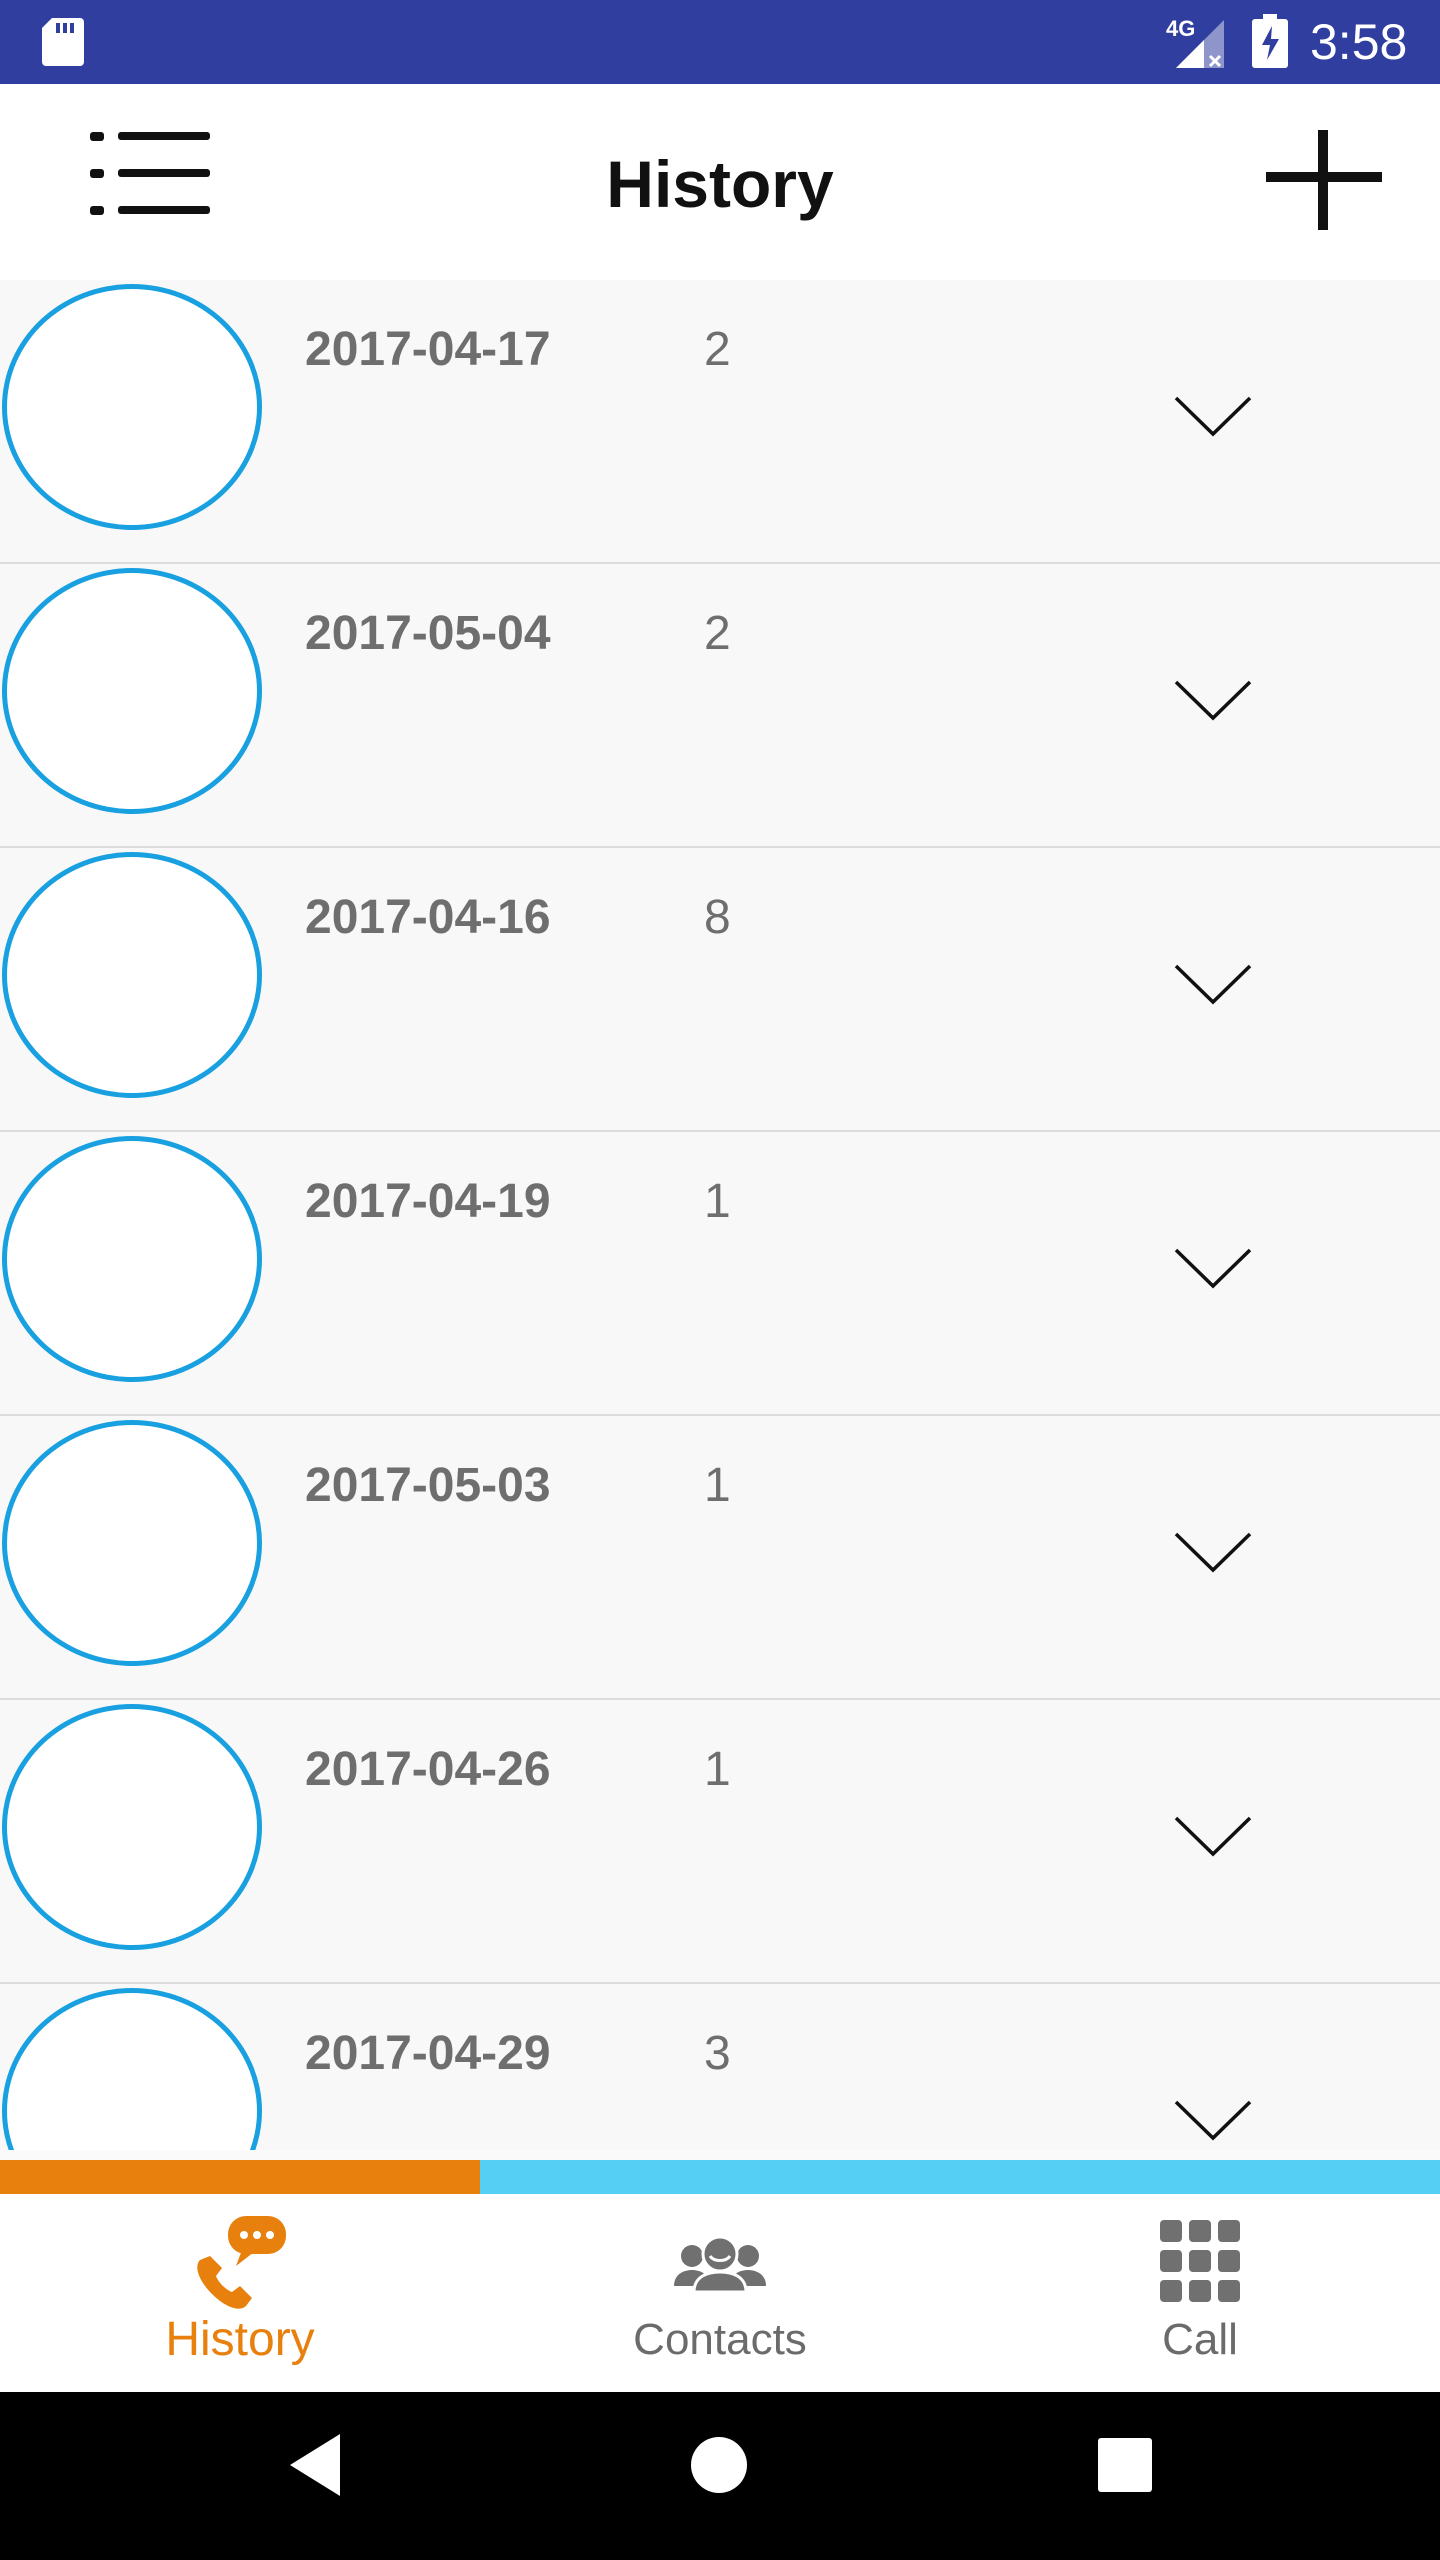 The width and height of the screenshot is (1440, 2560). Describe the element at coordinates (1200, 2339) in the screenshot. I see `tab-call-label: Call` at that location.